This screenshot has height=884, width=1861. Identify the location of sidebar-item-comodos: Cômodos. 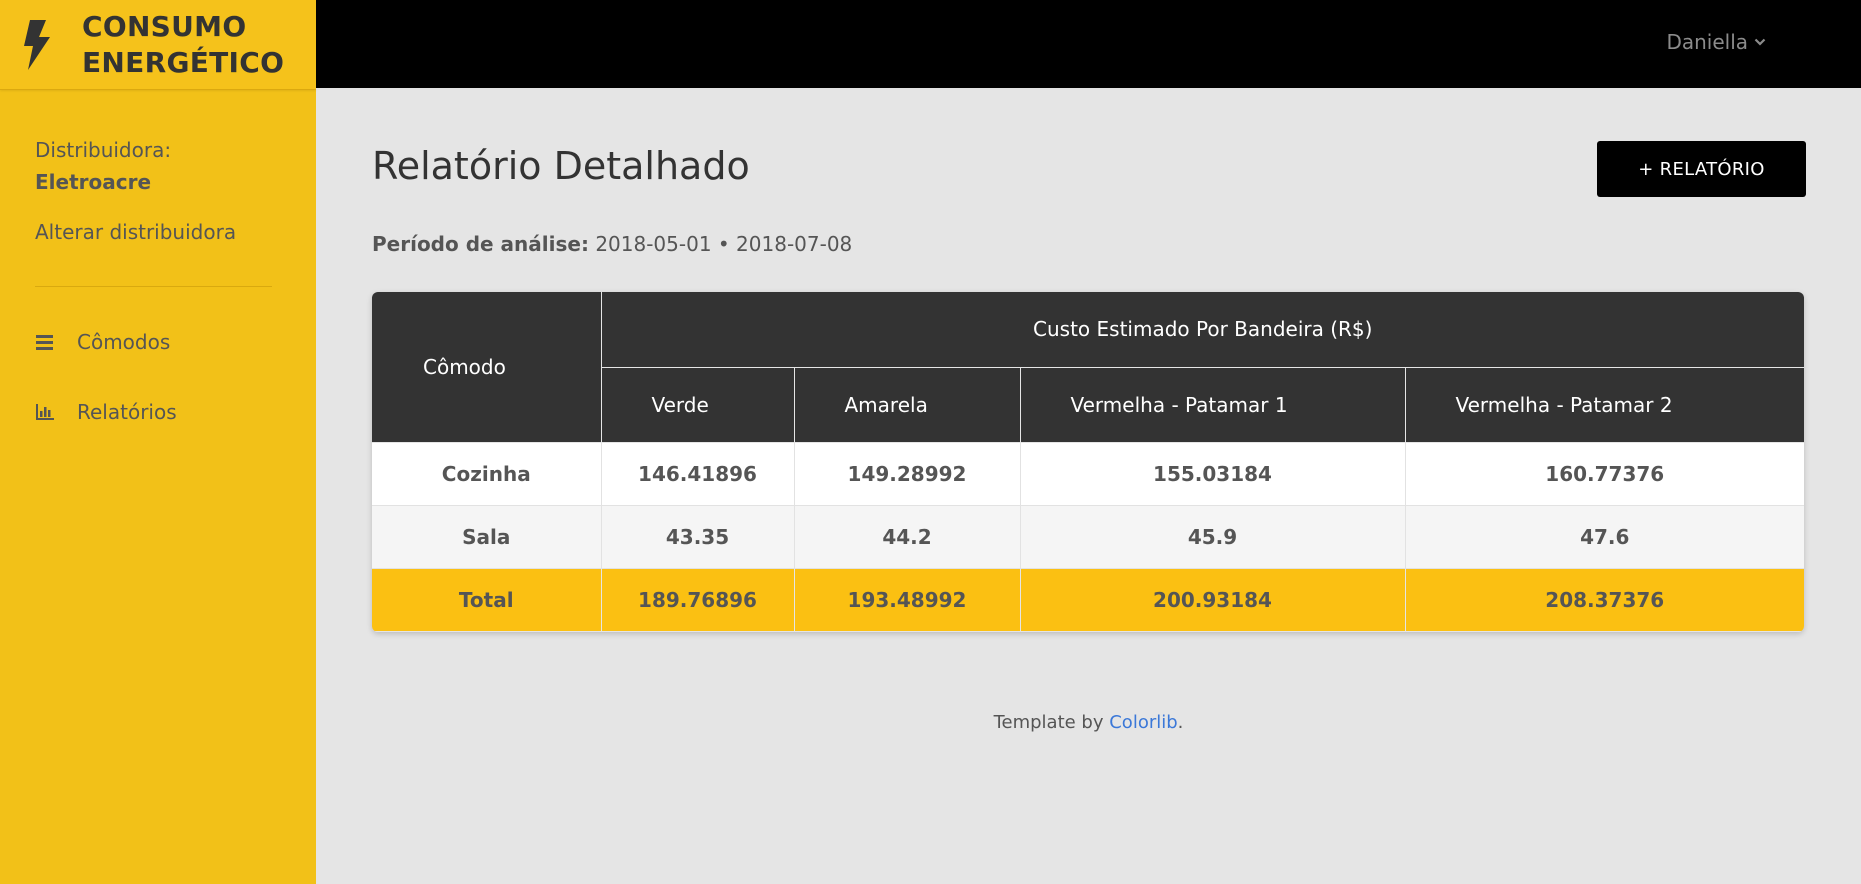
(102, 342).